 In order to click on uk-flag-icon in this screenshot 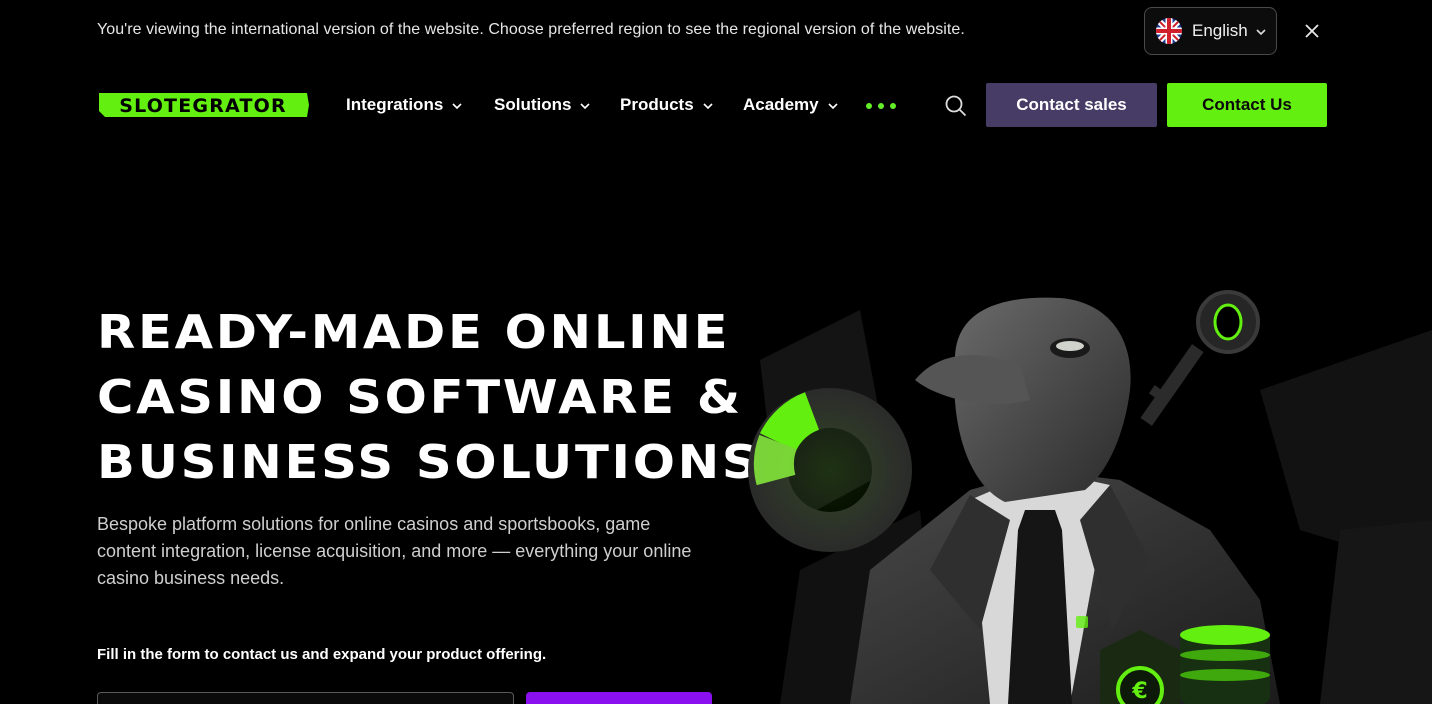, I will do `click(1169, 31)`.